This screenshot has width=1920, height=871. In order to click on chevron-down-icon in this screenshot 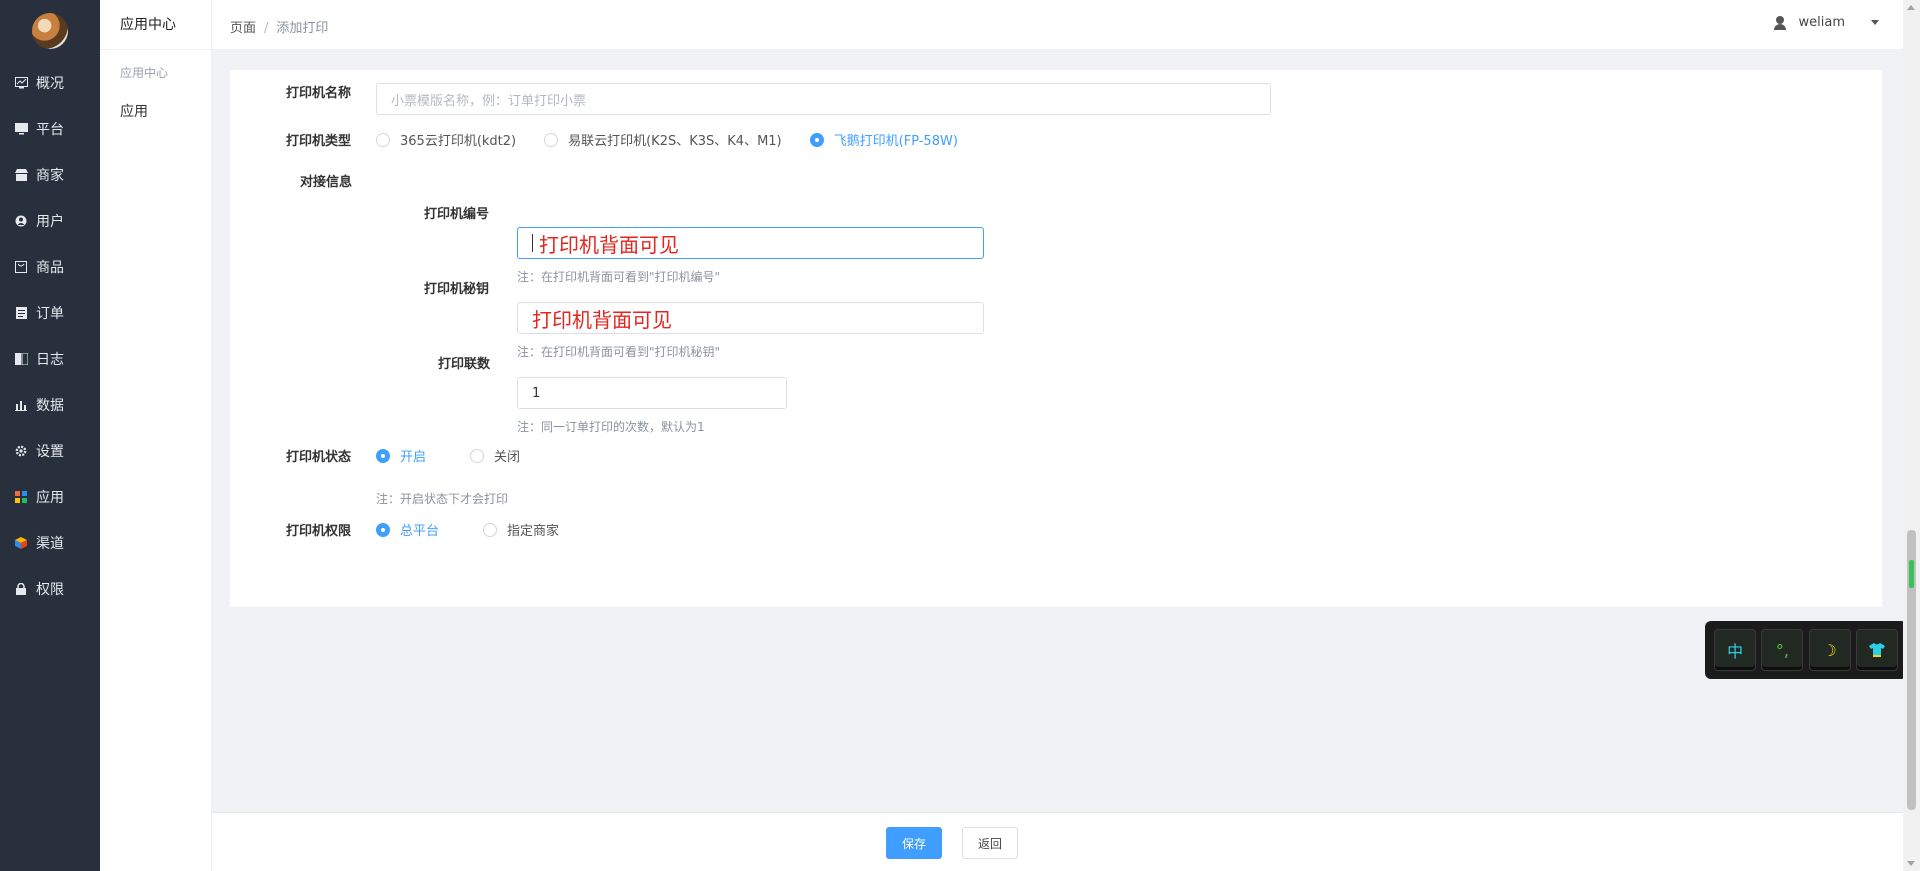, I will do `click(1875, 22)`.